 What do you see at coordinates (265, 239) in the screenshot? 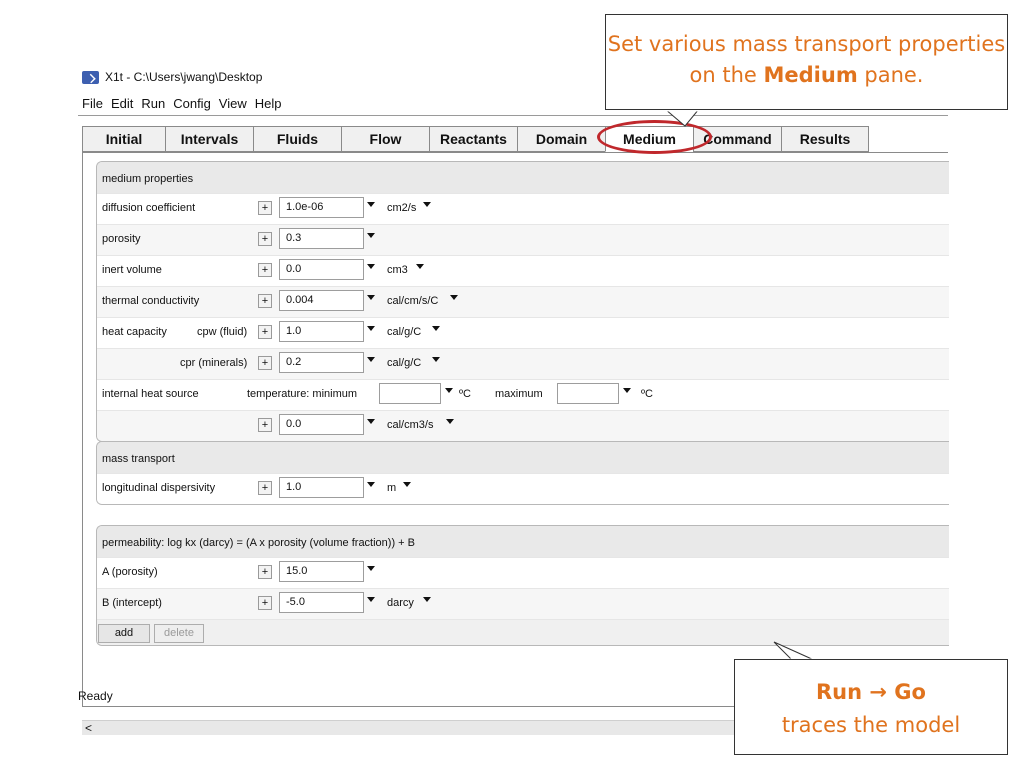
I see `porosity-plus-button: +` at bounding box center [265, 239].